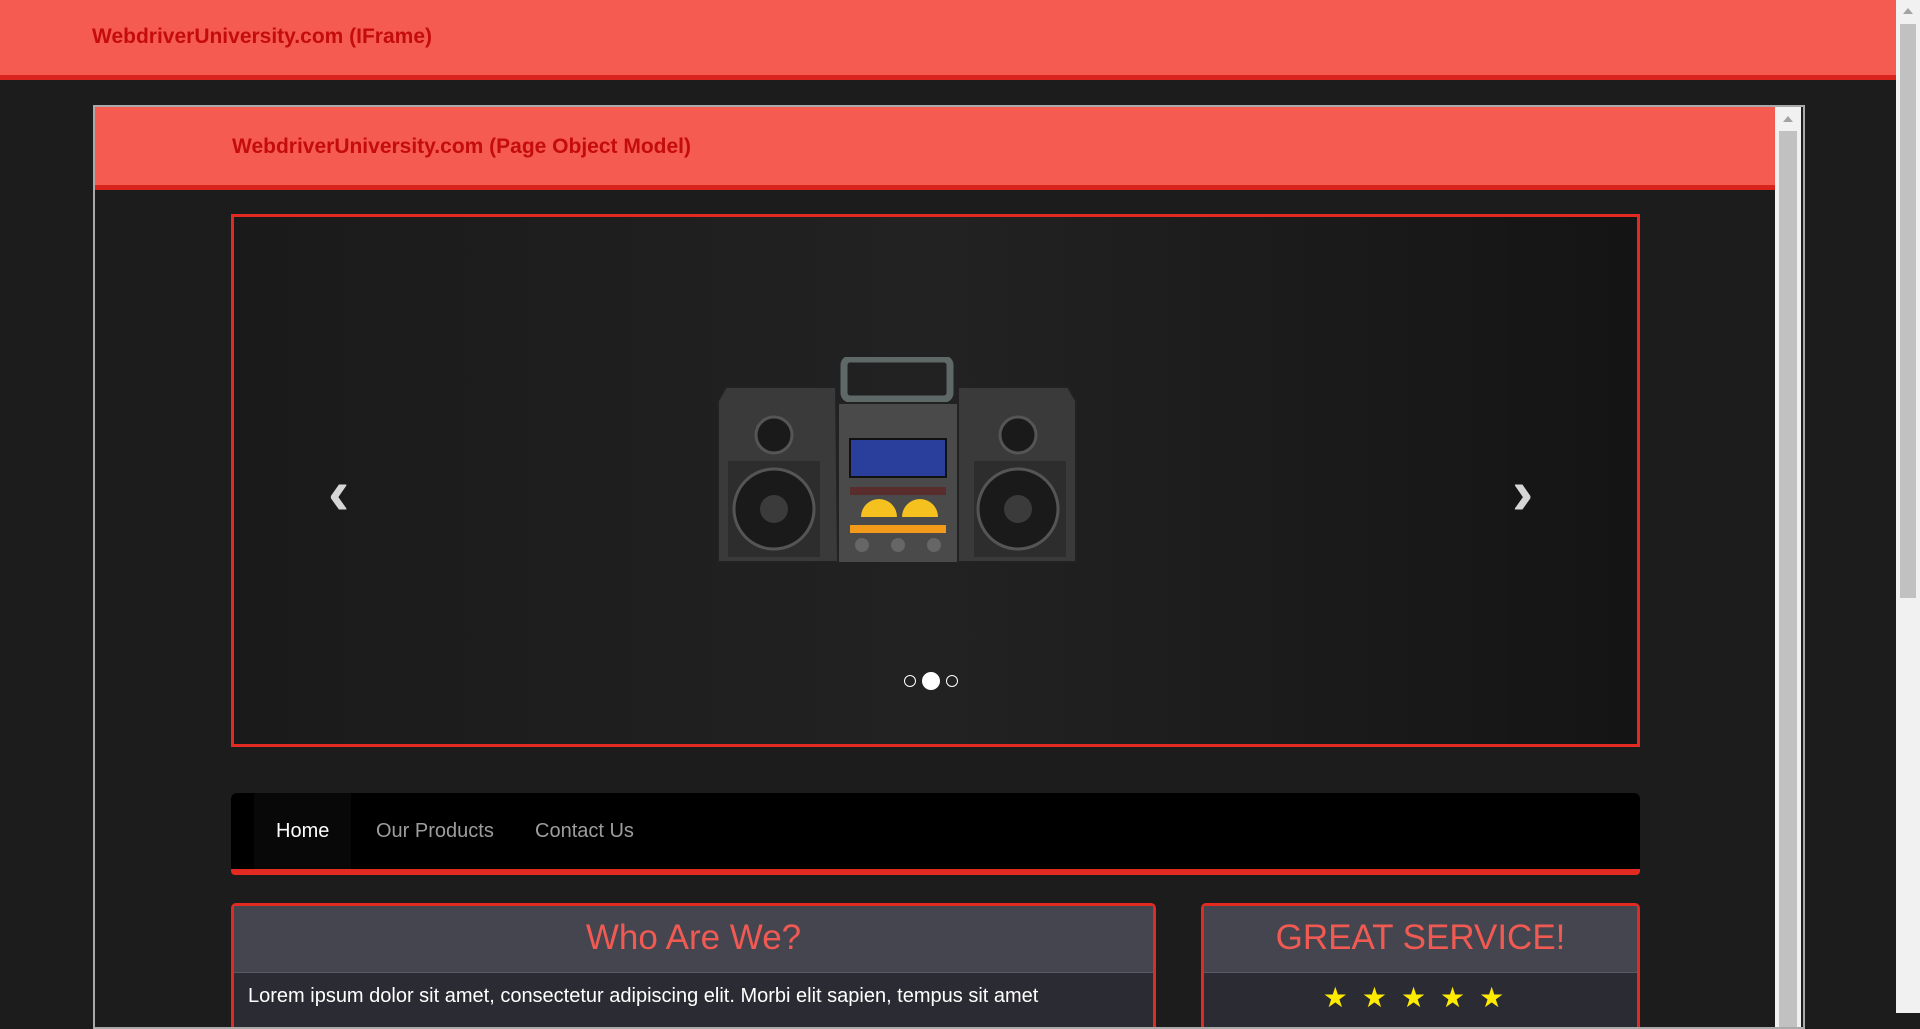 The image size is (1920, 1029). Describe the element at coordinates (262, 36) in the screenshot. I see `outer-page-title: WebdriverUniversity.com (IFrame)` at that location.